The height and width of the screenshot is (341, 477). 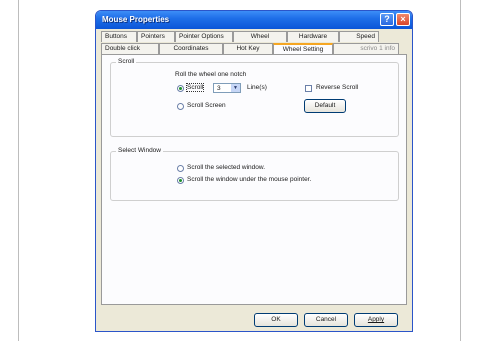 What do you see at coordinates (126, 61) in the screenshot?
I see `scroll-group-label: Scroll` at bounding box center [126, 61].